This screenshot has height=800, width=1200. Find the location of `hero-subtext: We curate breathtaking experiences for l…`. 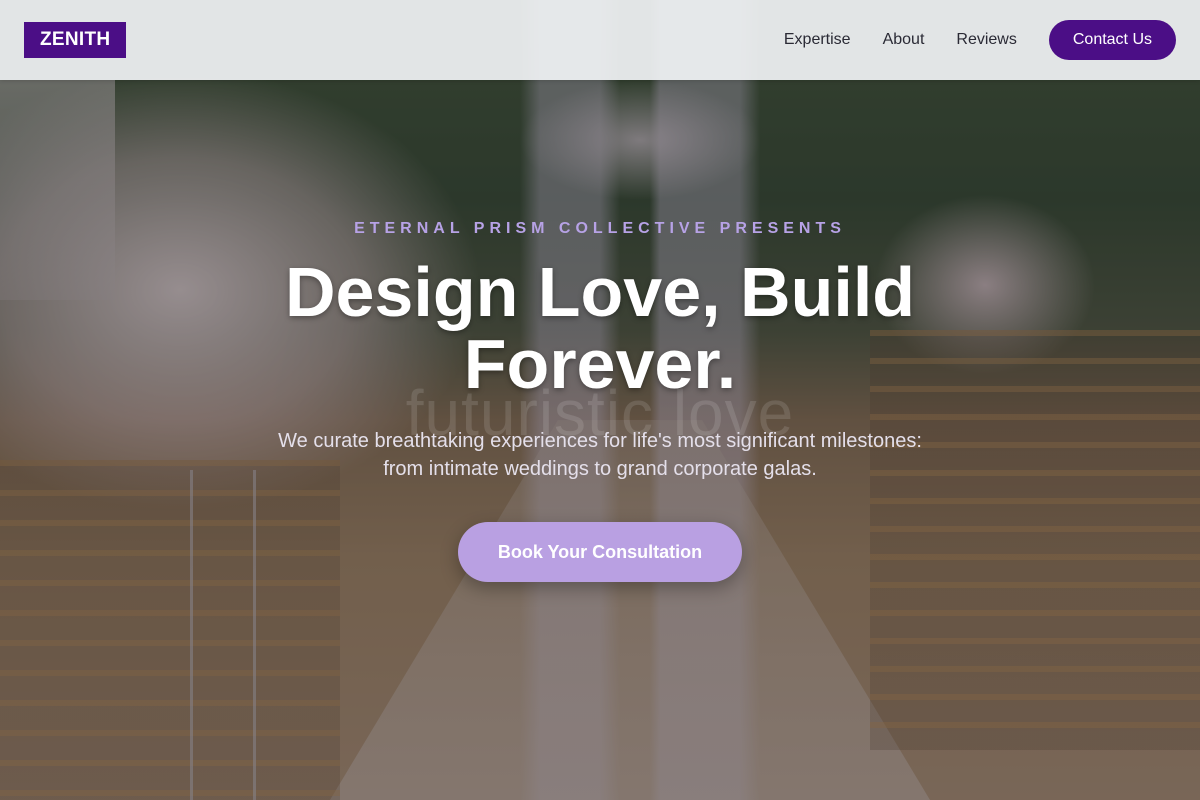

hero-subtext: We curate breathtaking experiences for l… is located at coordinates (600, 455).